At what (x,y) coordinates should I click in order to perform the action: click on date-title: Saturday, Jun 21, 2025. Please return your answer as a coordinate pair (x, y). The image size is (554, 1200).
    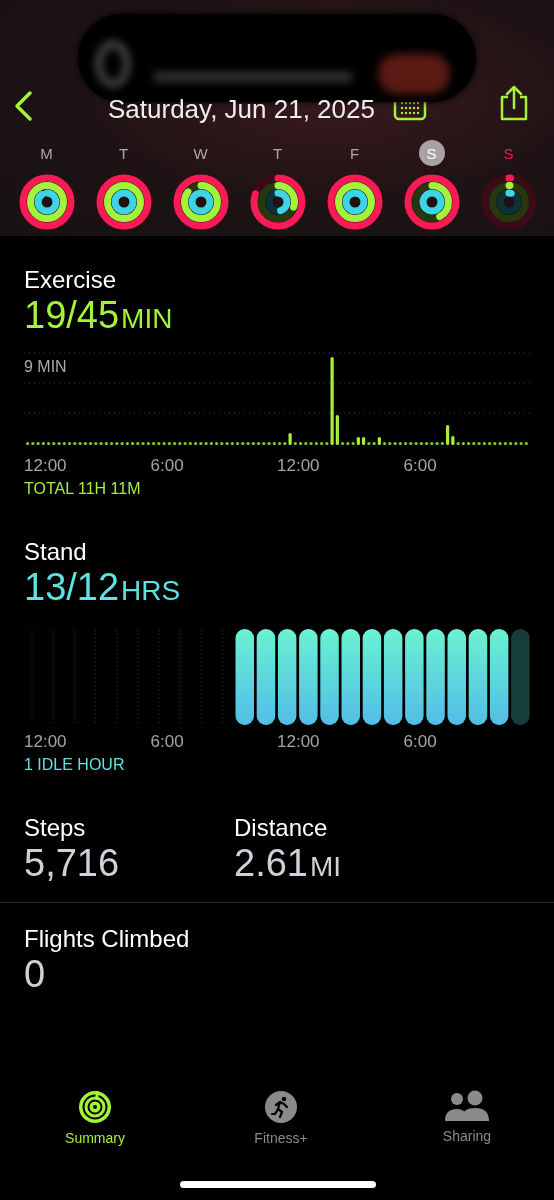
    Looking at the image, I should click on (241, 108).